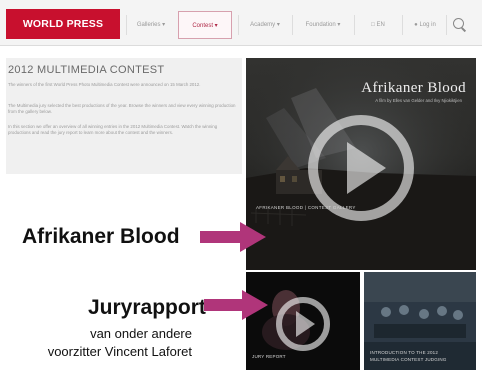  What do you see at coordinates (303, 321) in the screenshot?
I see `jury-report-video-thumbnail: JURY REPORT` at bounding box center [303, 321].